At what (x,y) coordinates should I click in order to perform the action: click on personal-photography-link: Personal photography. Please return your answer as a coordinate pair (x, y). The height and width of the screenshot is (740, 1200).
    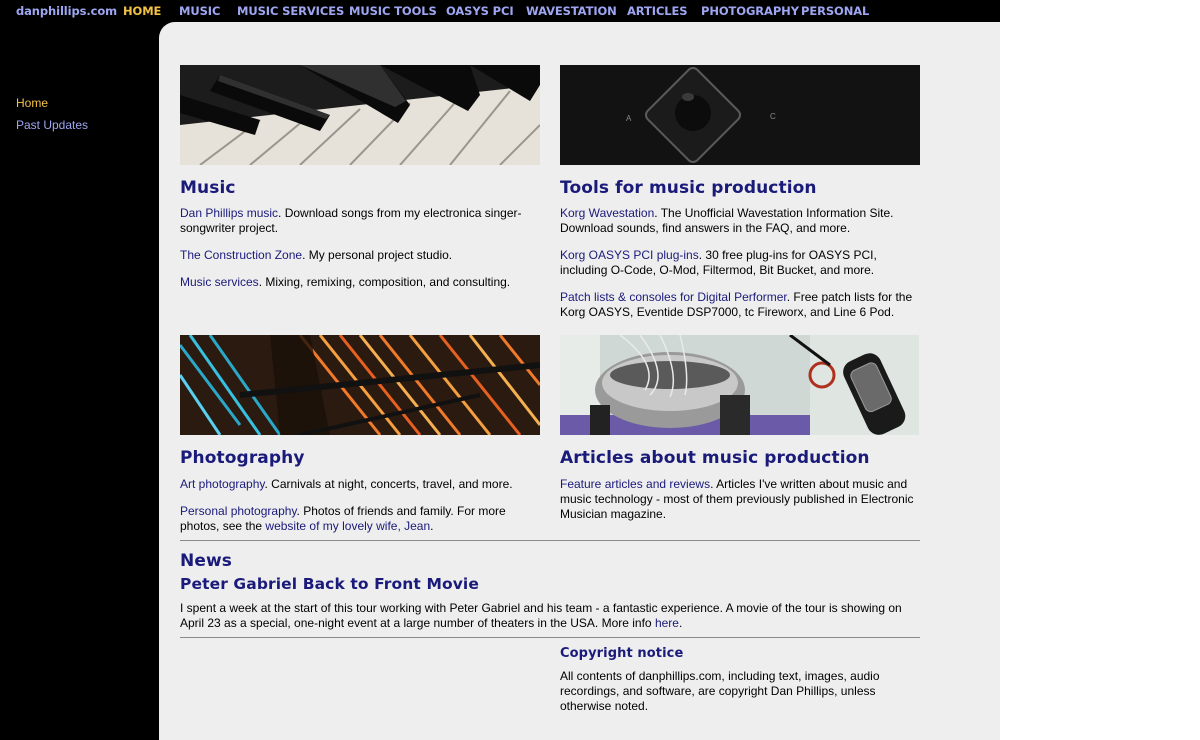
    Looking at the image, I should click on (238, 511).